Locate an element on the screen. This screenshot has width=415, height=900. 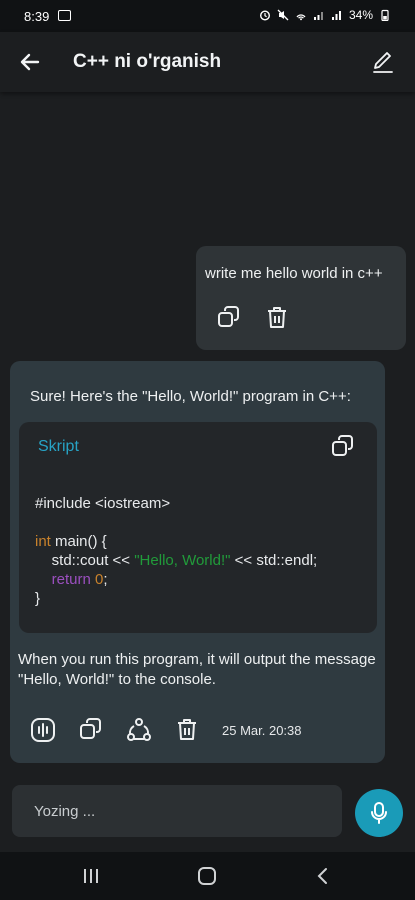
mic-button is located at coordinates (379, 813).